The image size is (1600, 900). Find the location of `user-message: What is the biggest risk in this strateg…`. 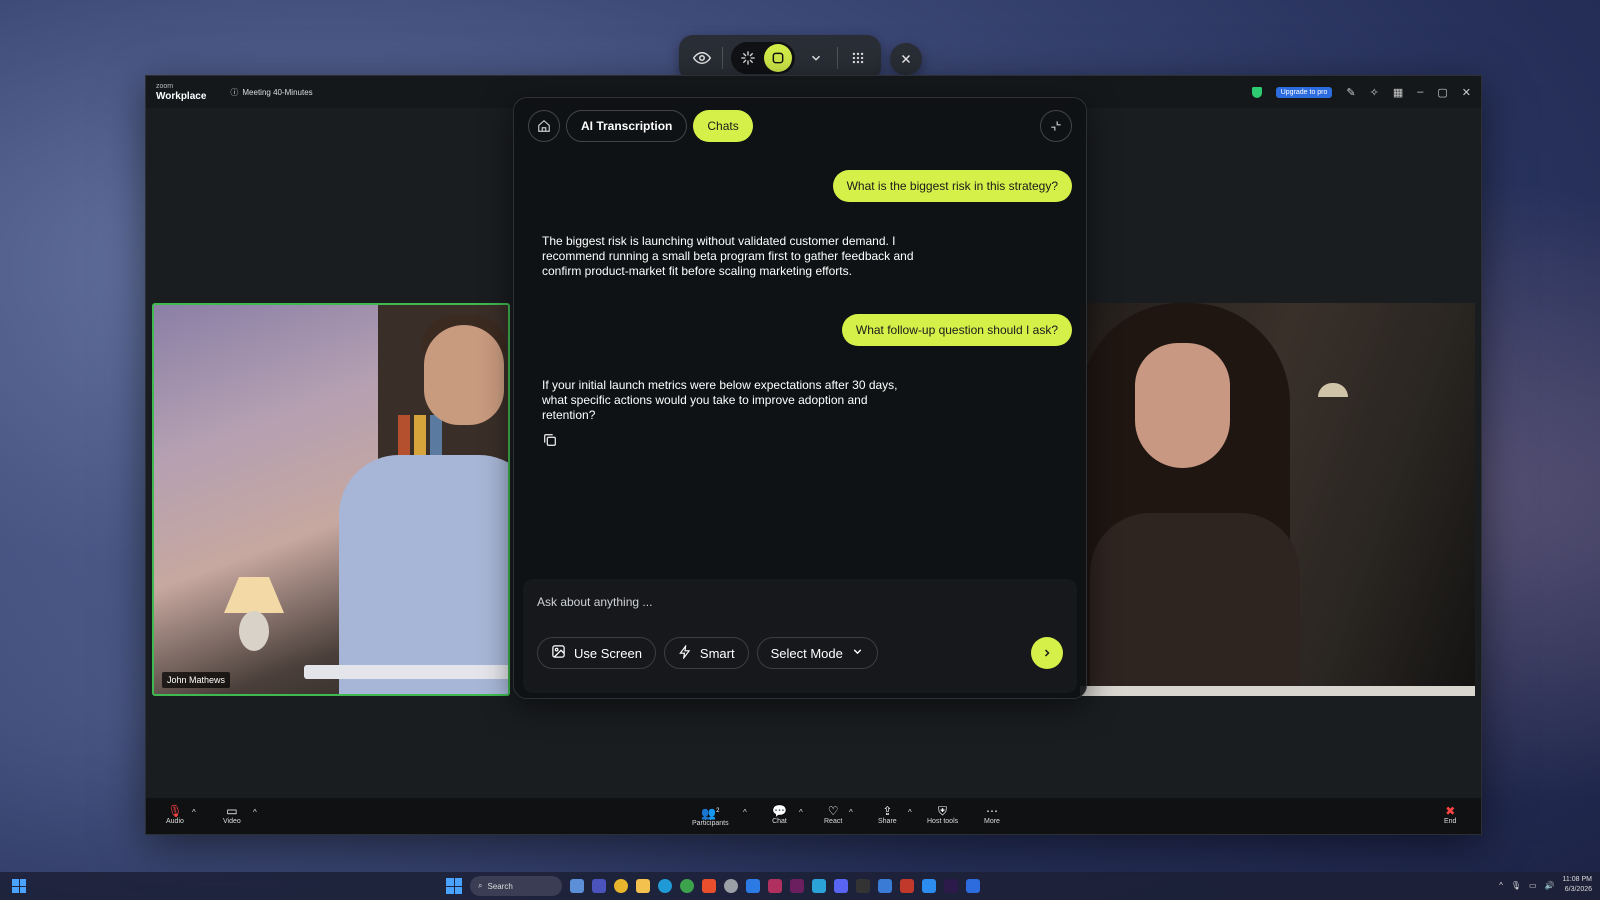

user-message: What is the biggest risk in this strateg… is located at coordinates (952, 186).